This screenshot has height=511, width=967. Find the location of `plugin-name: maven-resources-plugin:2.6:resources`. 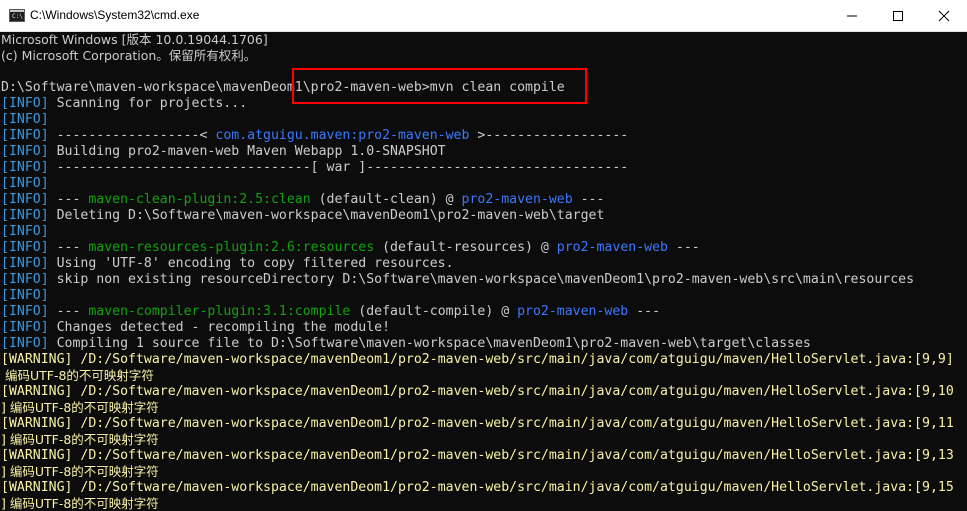

plugin-name: maven-resources-plugin:2.6:resources is located at coordinates (231, 247).